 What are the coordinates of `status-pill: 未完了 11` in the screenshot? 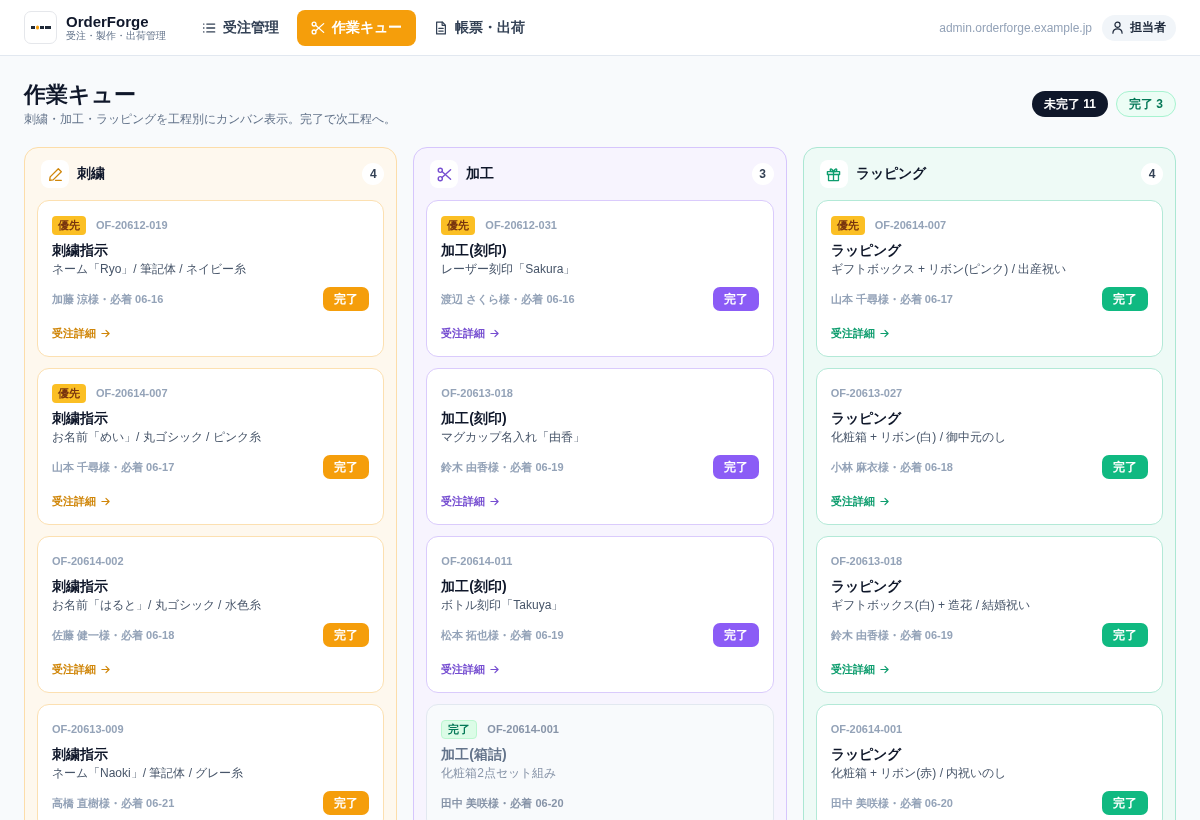 It's located at (1069, 104).